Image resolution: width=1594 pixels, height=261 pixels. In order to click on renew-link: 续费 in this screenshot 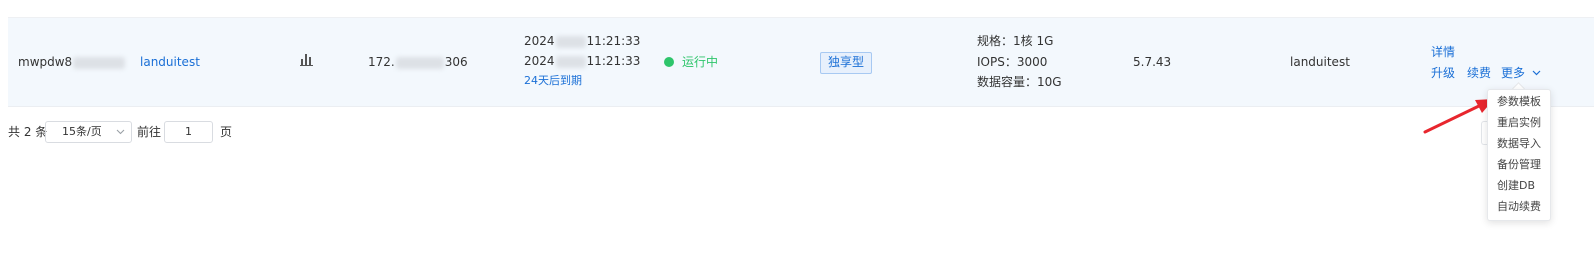, I will do `click(1479, 73)`.